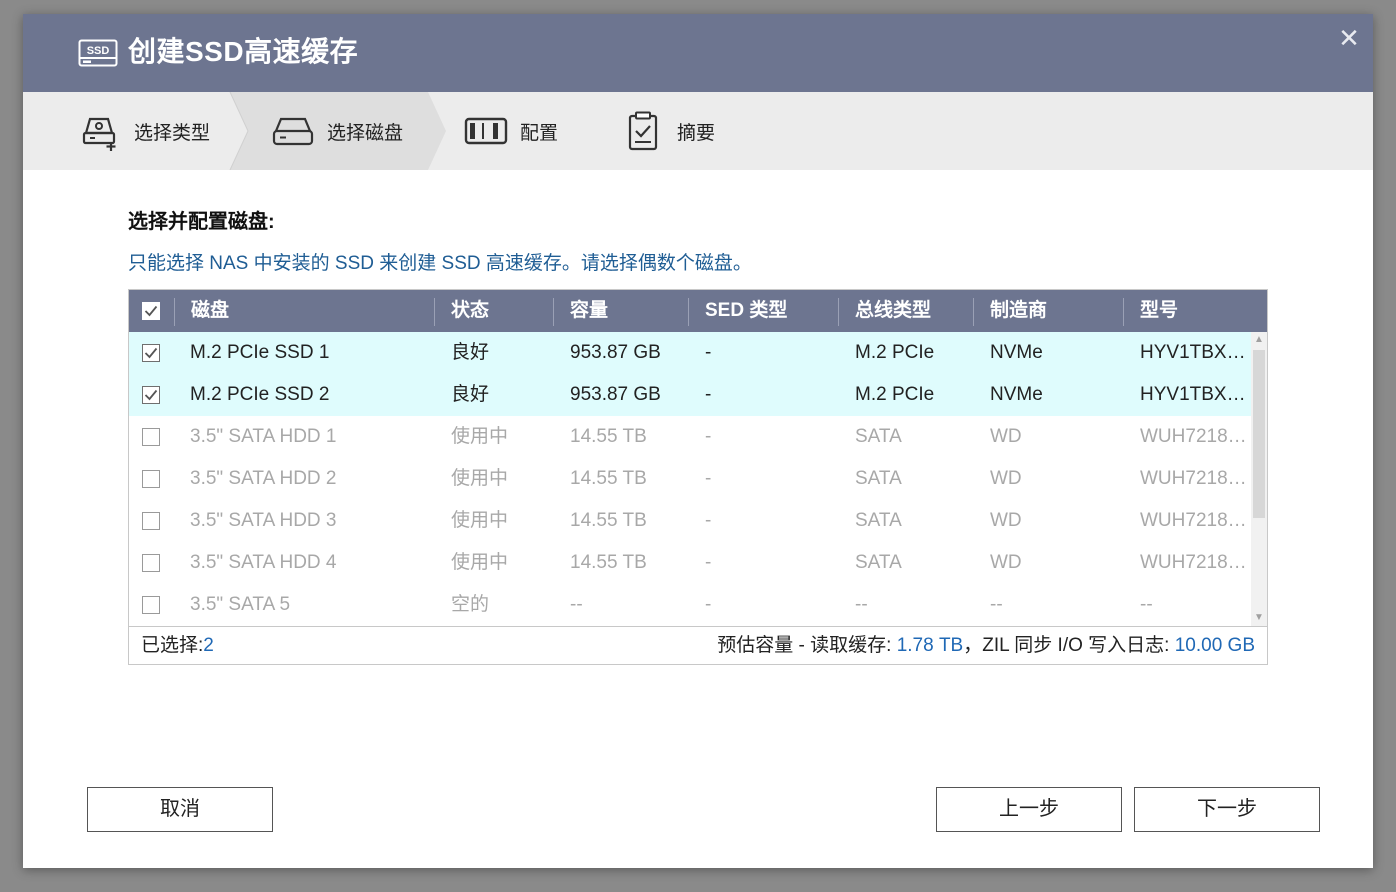 The width and height of the screenshot is (1396, 892). I want to click on cell-disk: 3.5" SATA HDD 3, so click(263, 520).